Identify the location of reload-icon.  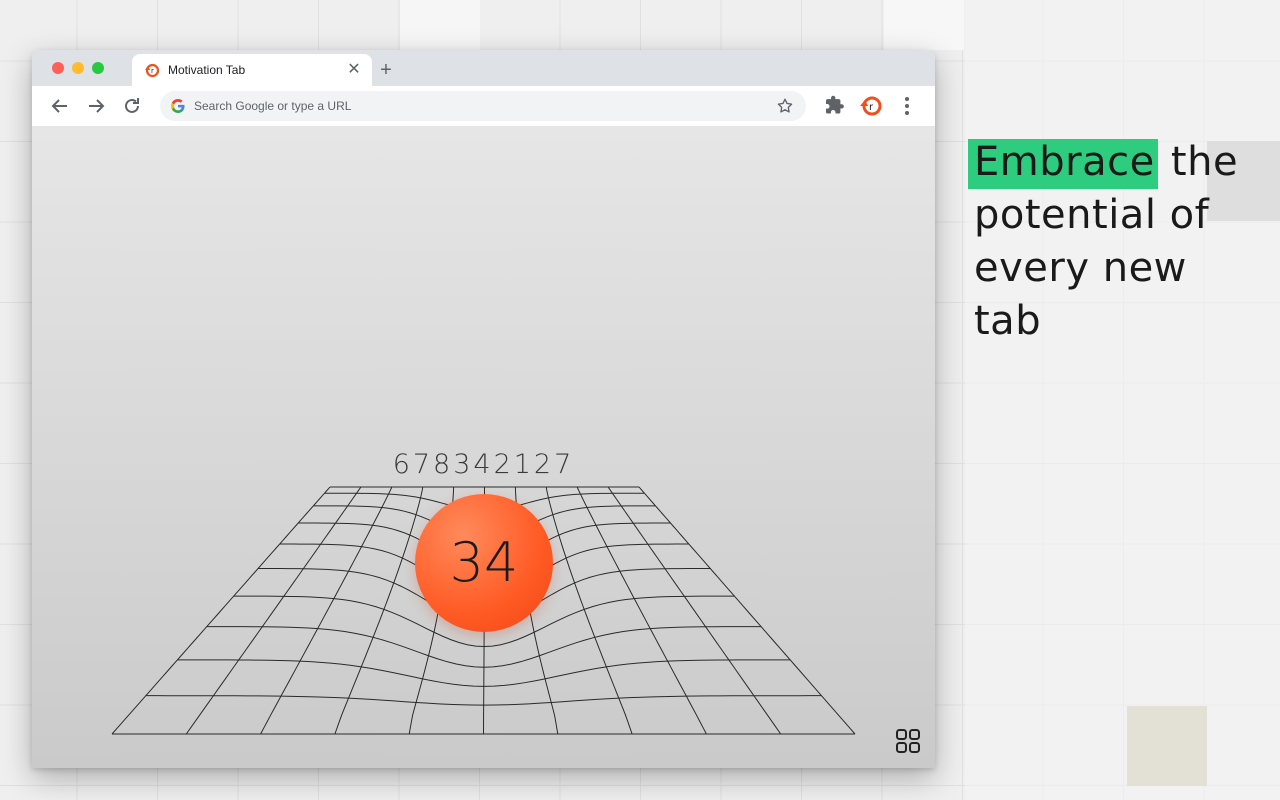
(132, 106).